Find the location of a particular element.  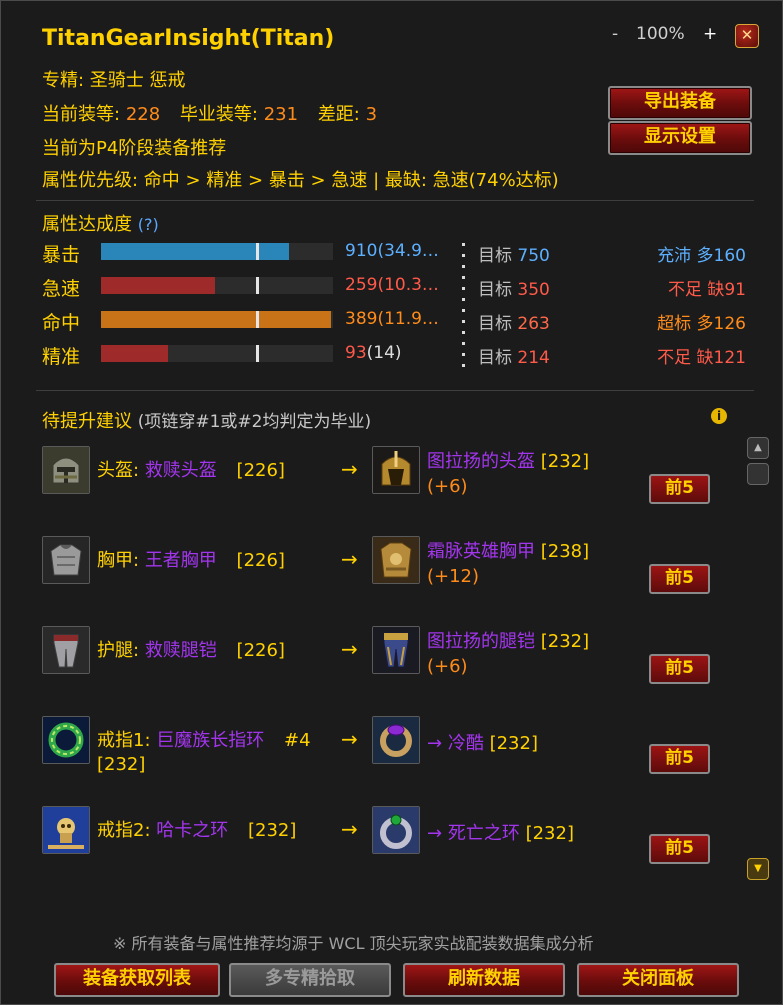

footer-note: ※ 所有装备与属性推荐均源于 WCL 顶尖玩家实战配装数据集成分析 is located at coordinates (353, 943).